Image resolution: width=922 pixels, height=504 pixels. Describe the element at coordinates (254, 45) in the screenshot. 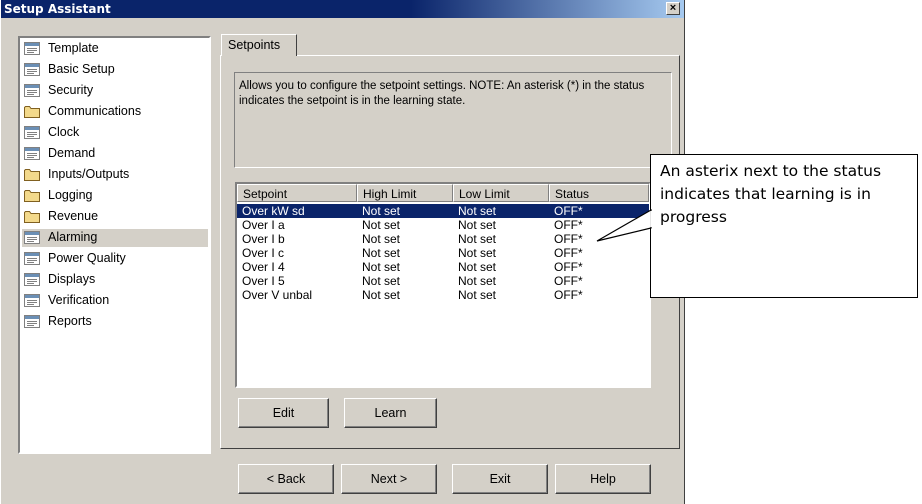

I see `tab-label: Setpoints` at that location.